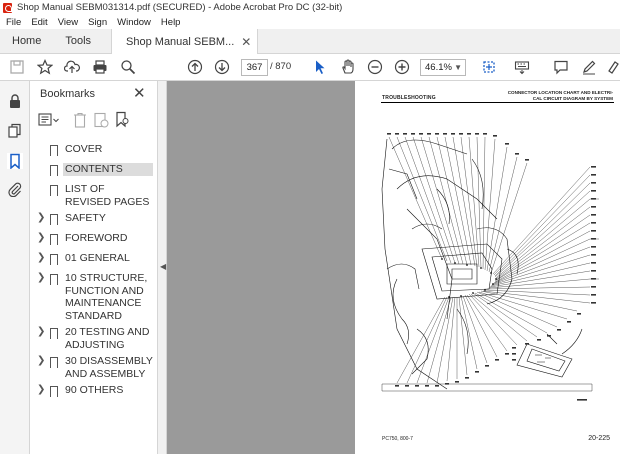 The height and width of the screenshot is (454, 620). I want to click on menu-view: View, so click(68, 22).